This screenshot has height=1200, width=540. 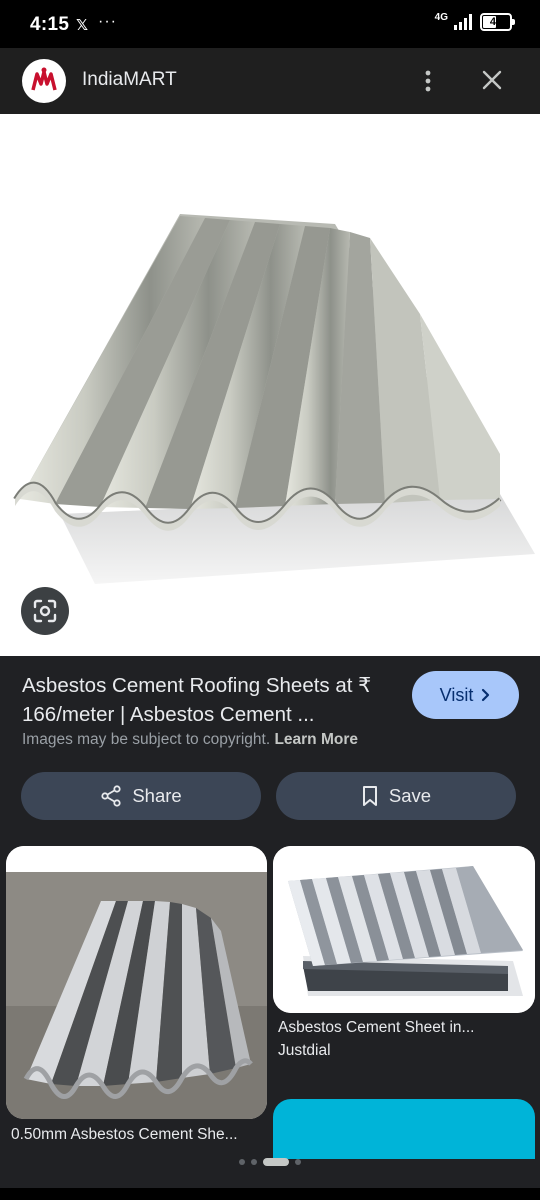 What do you see at coordinates (369, 796) in the screenshot?
I see `bookmark-icon` at bounding box center [369, 796].